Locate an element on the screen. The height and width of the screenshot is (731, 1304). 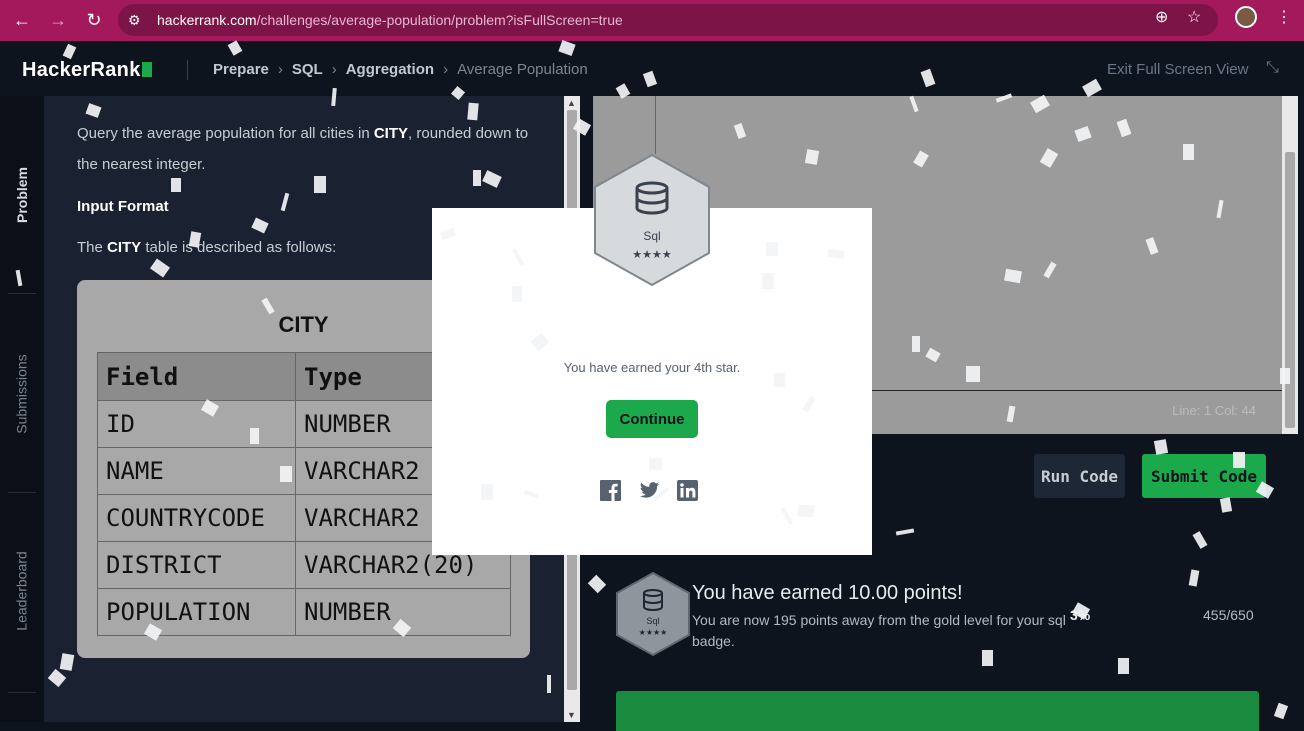
site-settings-icon: ⚙ is located at coordinates (134, 20).